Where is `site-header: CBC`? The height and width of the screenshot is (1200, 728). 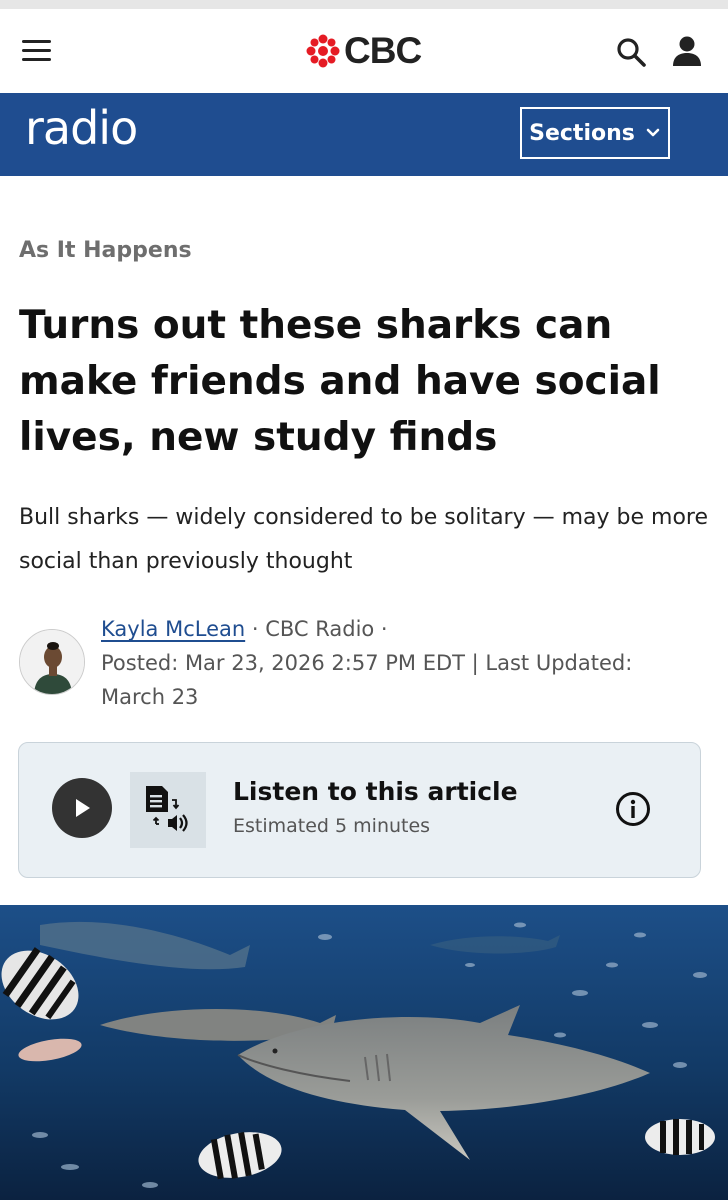
site-header: CBC is located at coordinates (364, 51).